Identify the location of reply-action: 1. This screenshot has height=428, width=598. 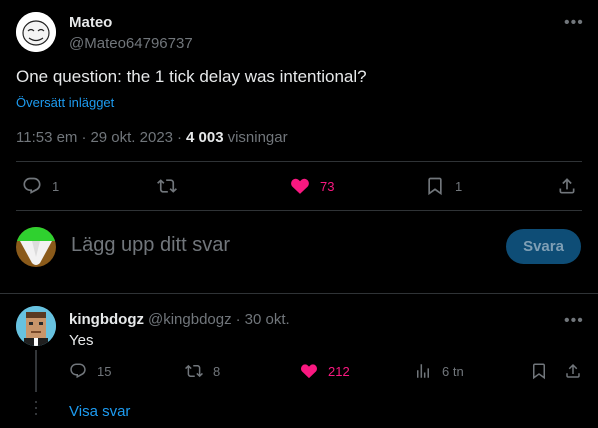
(40, 186).